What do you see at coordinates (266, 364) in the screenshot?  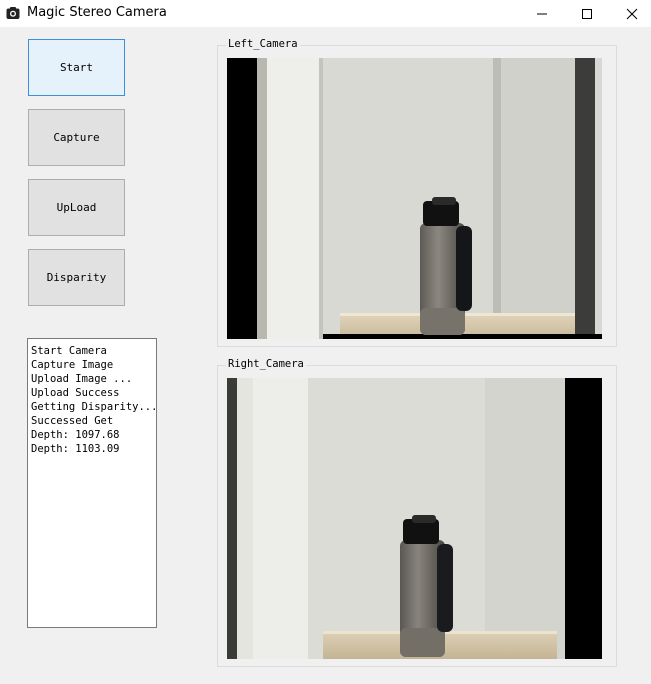 I see `right-camera-label: Right_Camera` at bounding box center [266, 364].